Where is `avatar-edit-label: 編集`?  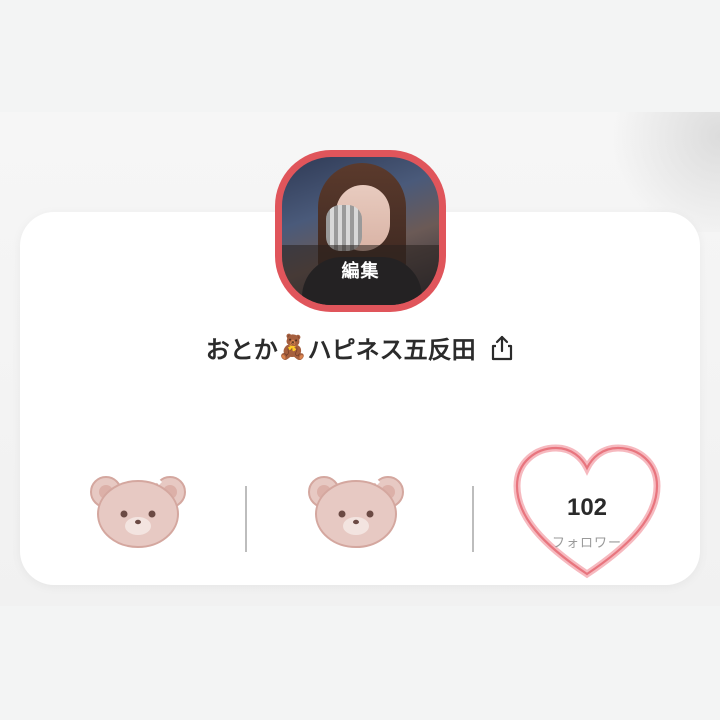
avatar-edit-label: 編集 is located at coordinates (360, 271).